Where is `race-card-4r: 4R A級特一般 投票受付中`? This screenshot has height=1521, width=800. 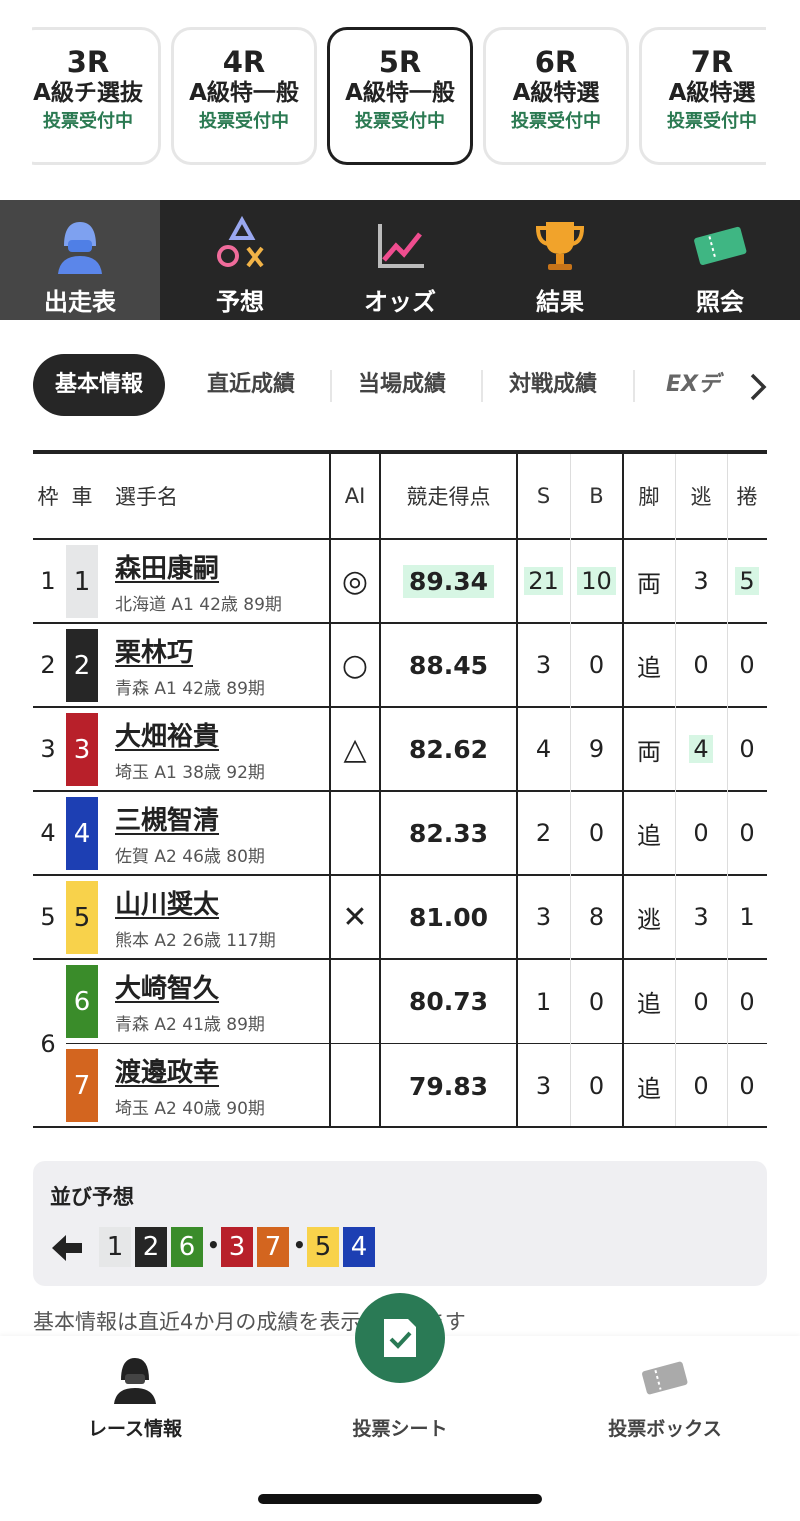 race-card-4r: 4R A級特一般 投票受付中 is located at coordinates (244, 96).